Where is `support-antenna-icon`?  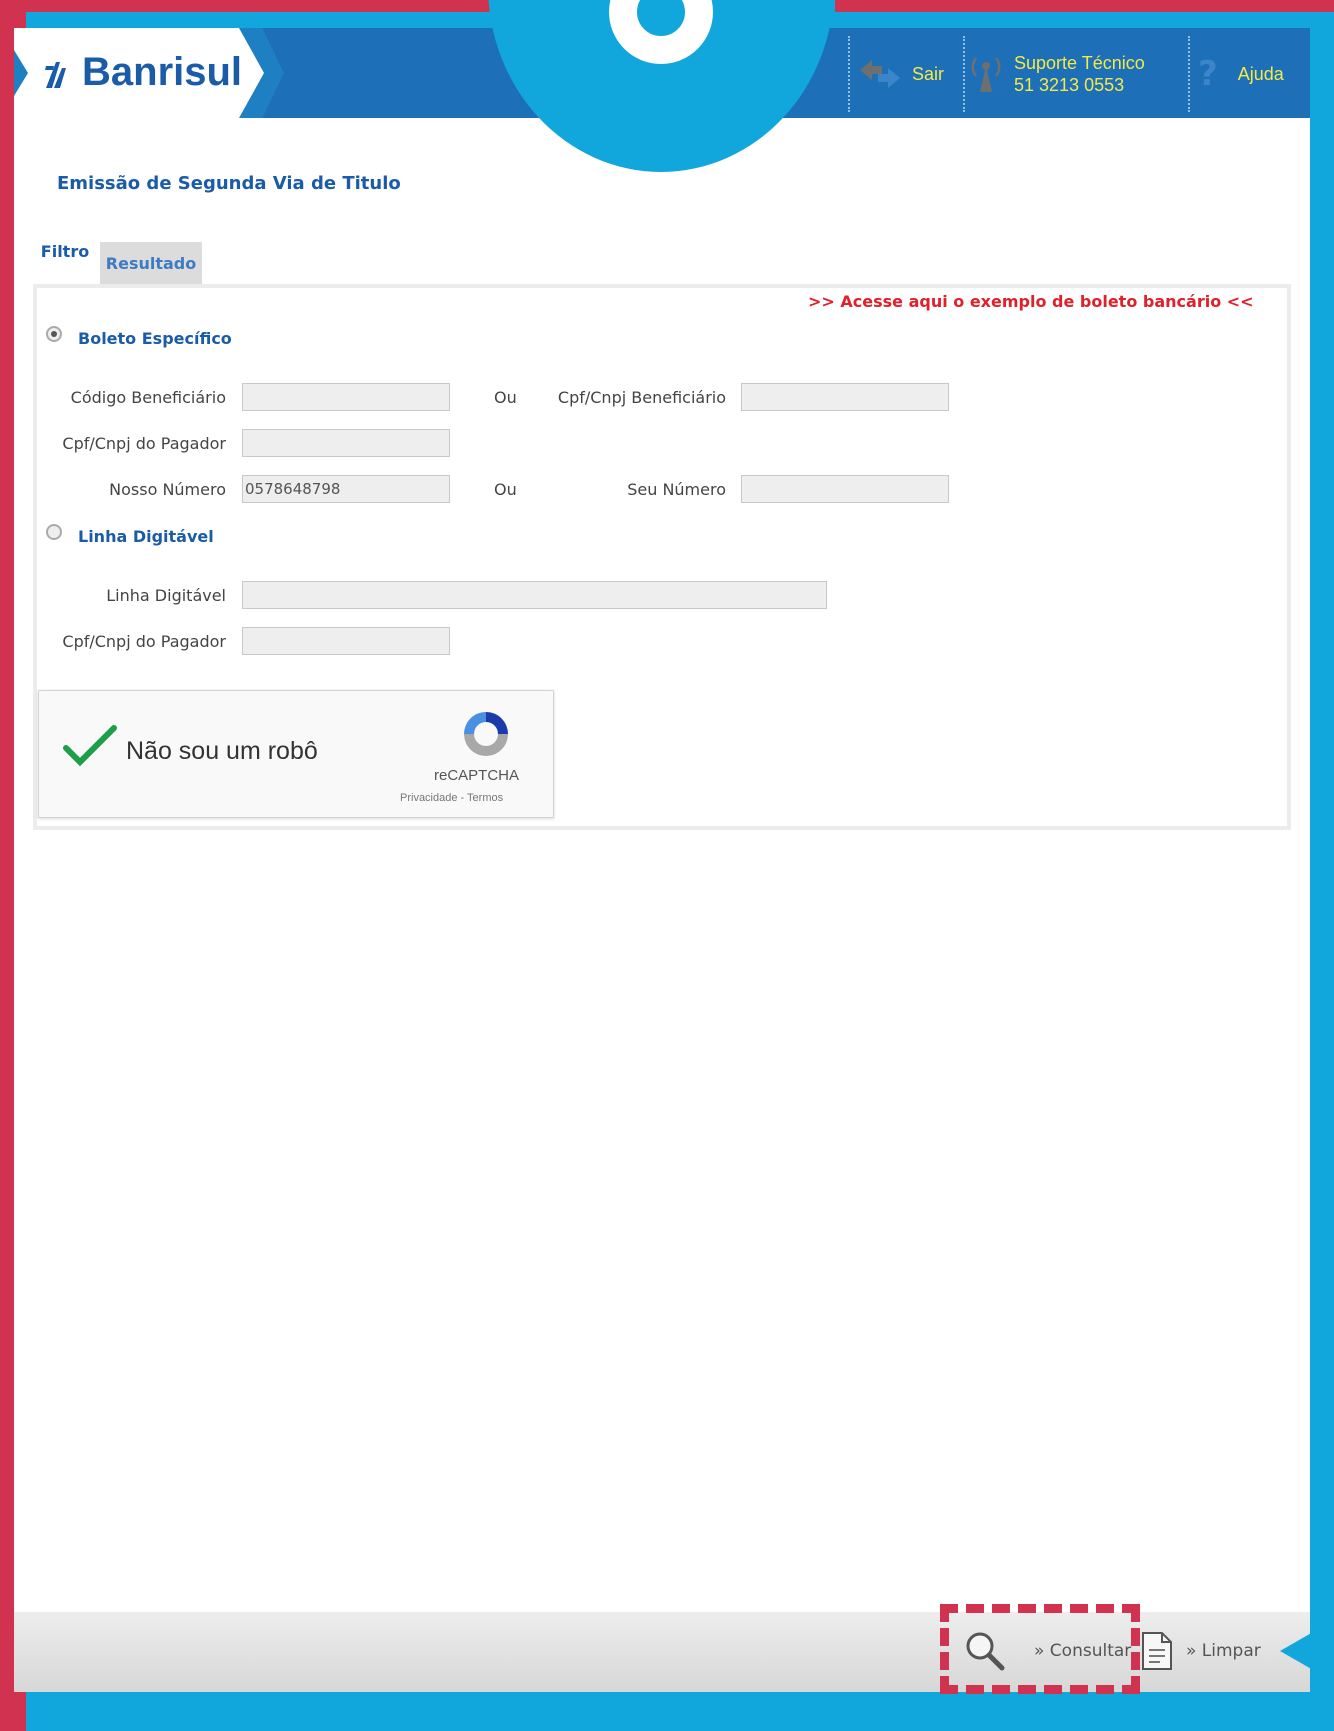
support-antenna-icon is located at coordinates (986, 74).